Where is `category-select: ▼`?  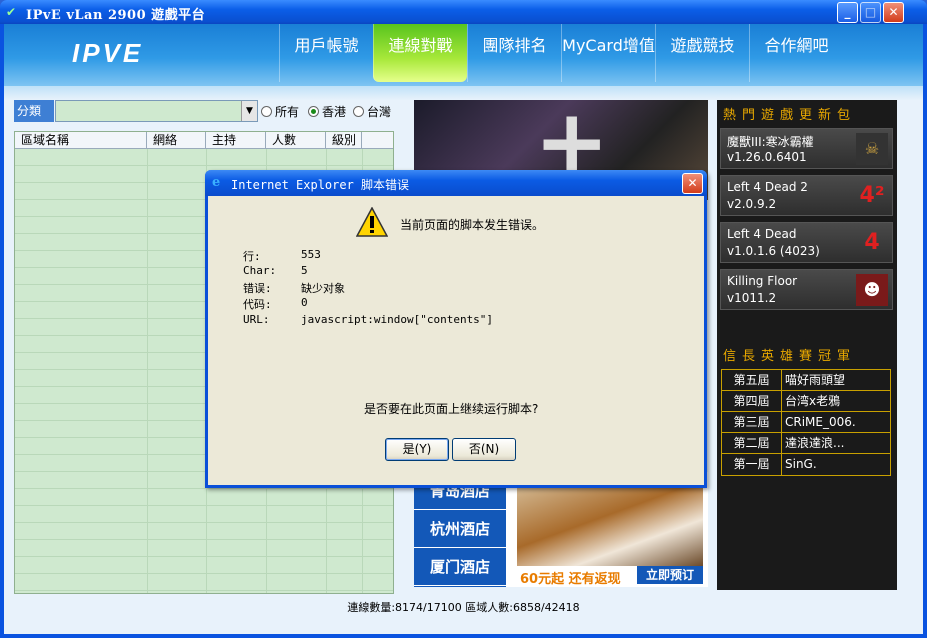
category-select: ▼ is located at coordinates (156, 111).